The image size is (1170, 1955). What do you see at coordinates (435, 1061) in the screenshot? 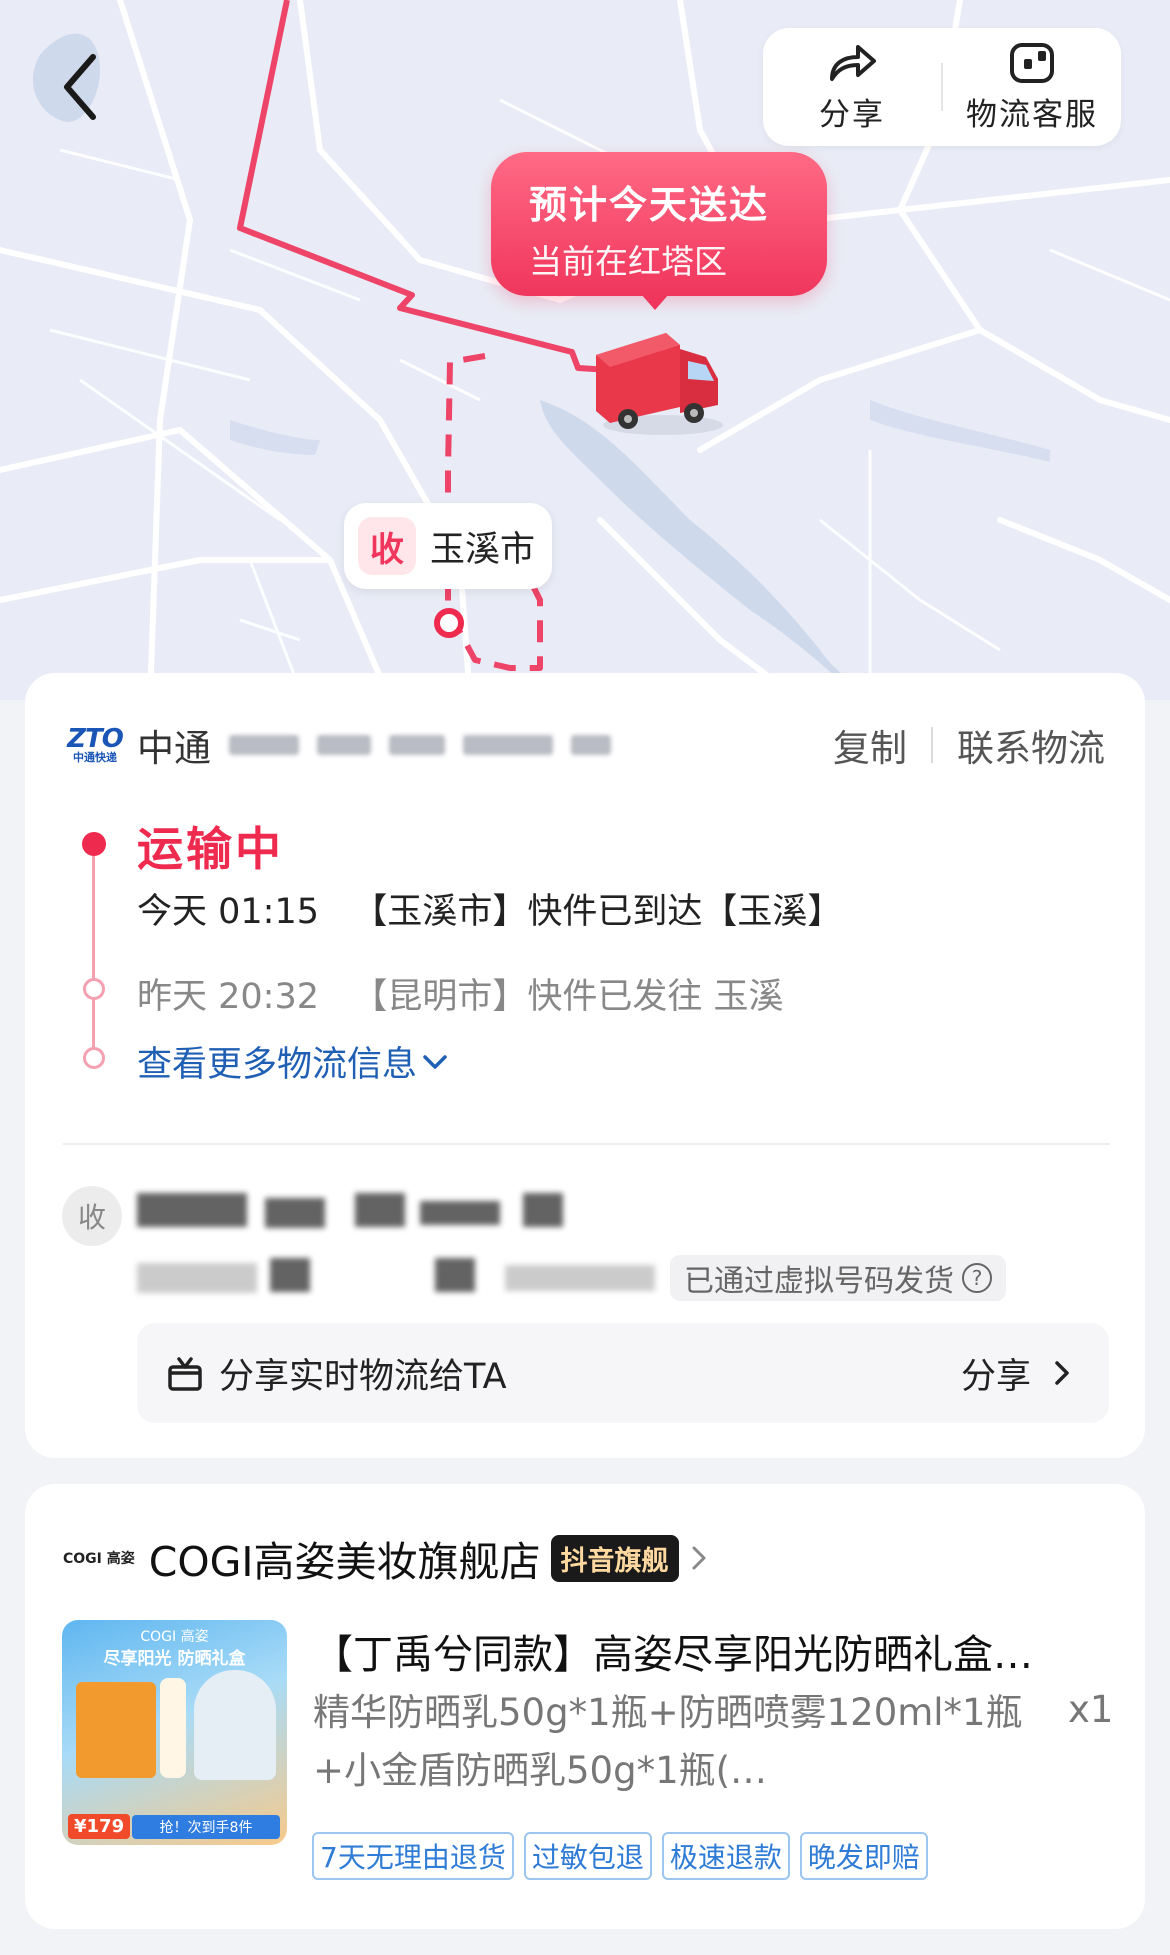
I see `chevron-down-icon` at bounding box center [435, 1061].